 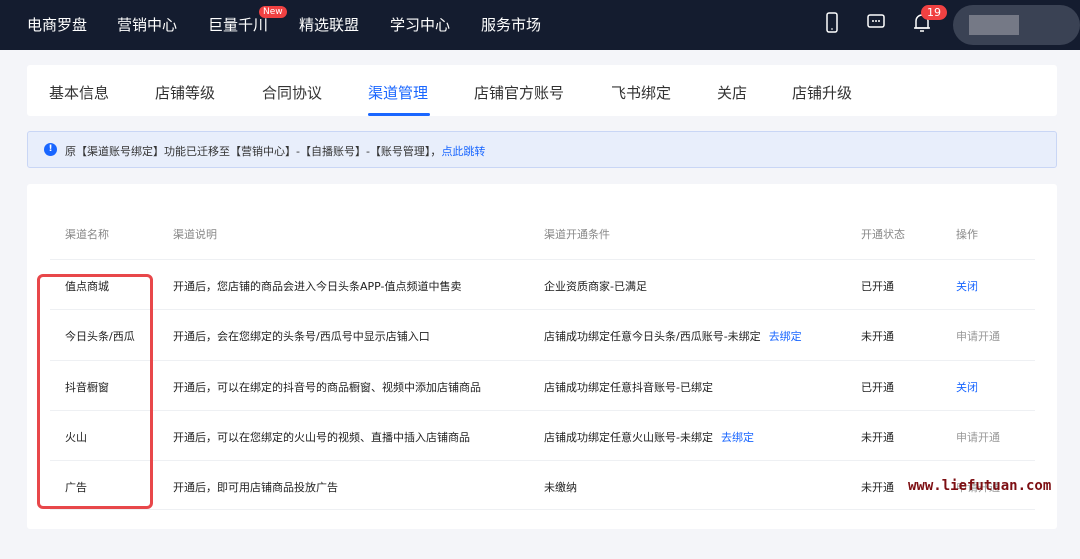 What do you see at coordinates (79, 92) in the screenshot?
I see `tab-basic-info: 基本信息` at bounding box center [79, 92].